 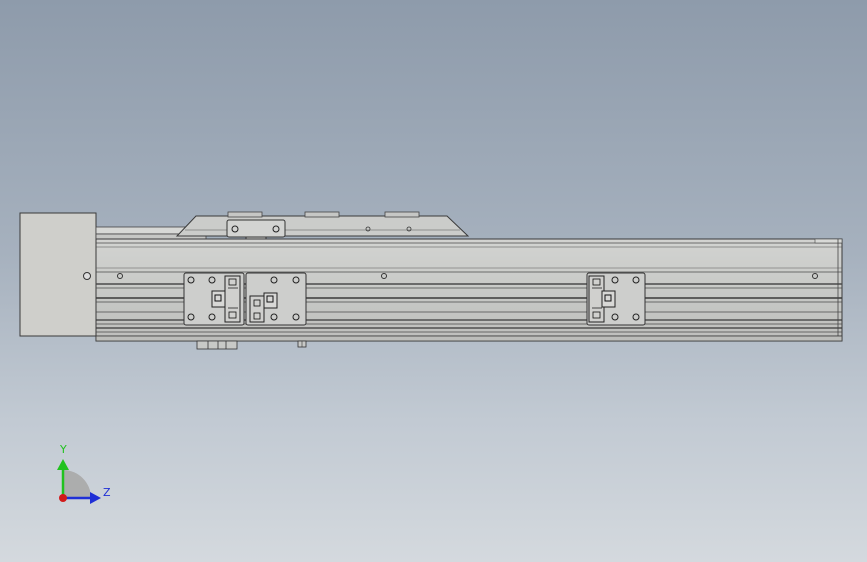 I want to click on x-axis-dot-icon, so click(x=63, y=498).